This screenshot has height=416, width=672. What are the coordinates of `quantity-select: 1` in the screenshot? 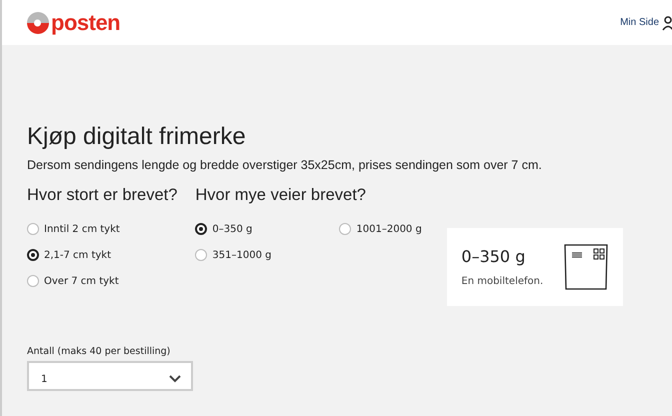 It's located at (110, 376).